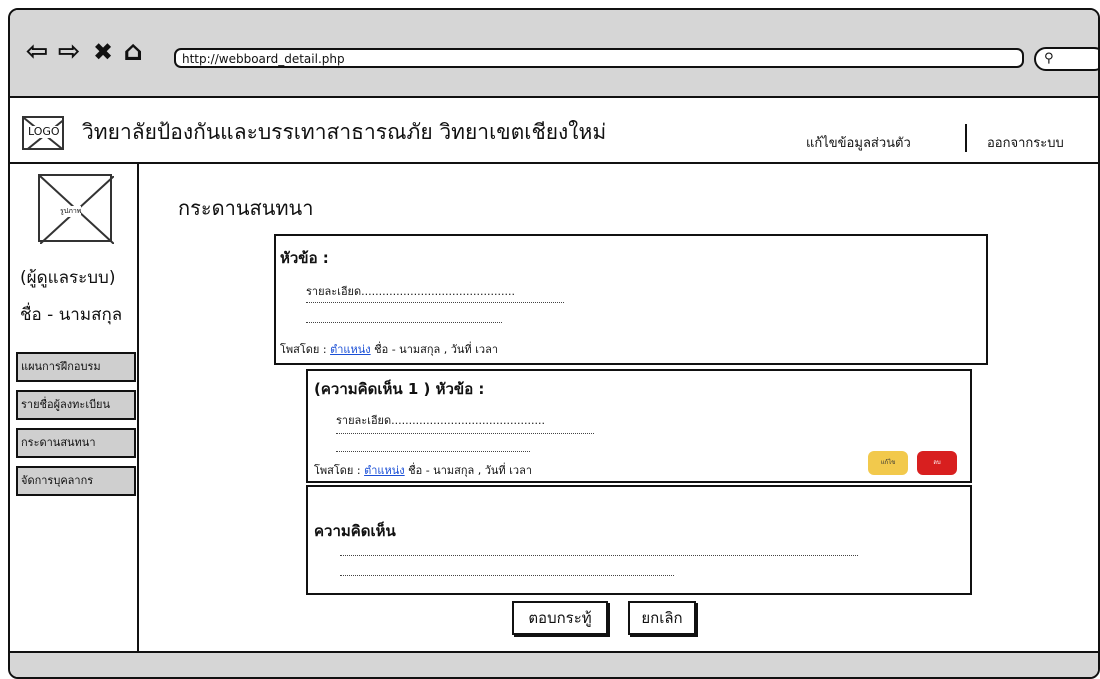 Image resolution: width=1100 pixels, height=679 pixels. Describe the element at coordinates (76, 481) in the screenshot. I see `sidebar-item-staff: จัดการบุคลากร` at that location.